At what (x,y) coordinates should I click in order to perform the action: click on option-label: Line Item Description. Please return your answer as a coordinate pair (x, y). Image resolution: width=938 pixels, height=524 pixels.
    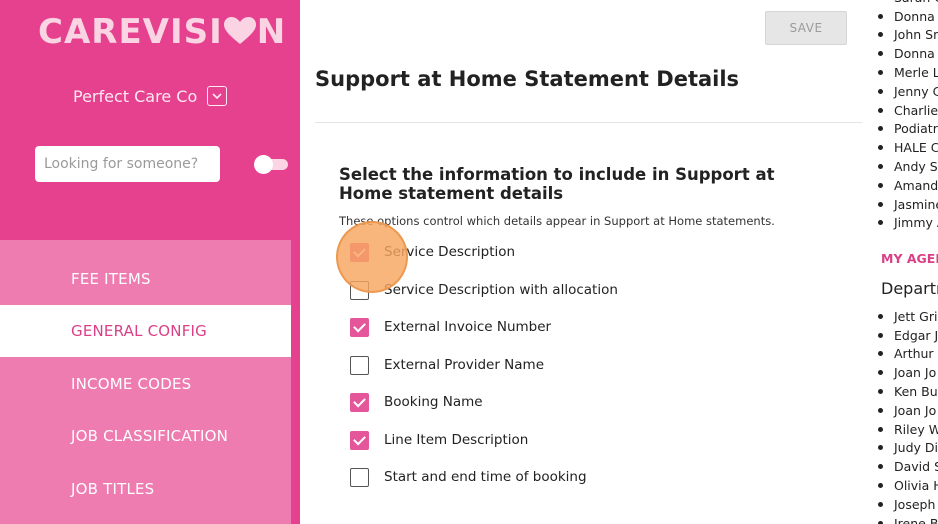
    Looking at the image, I should click on (456, 440).